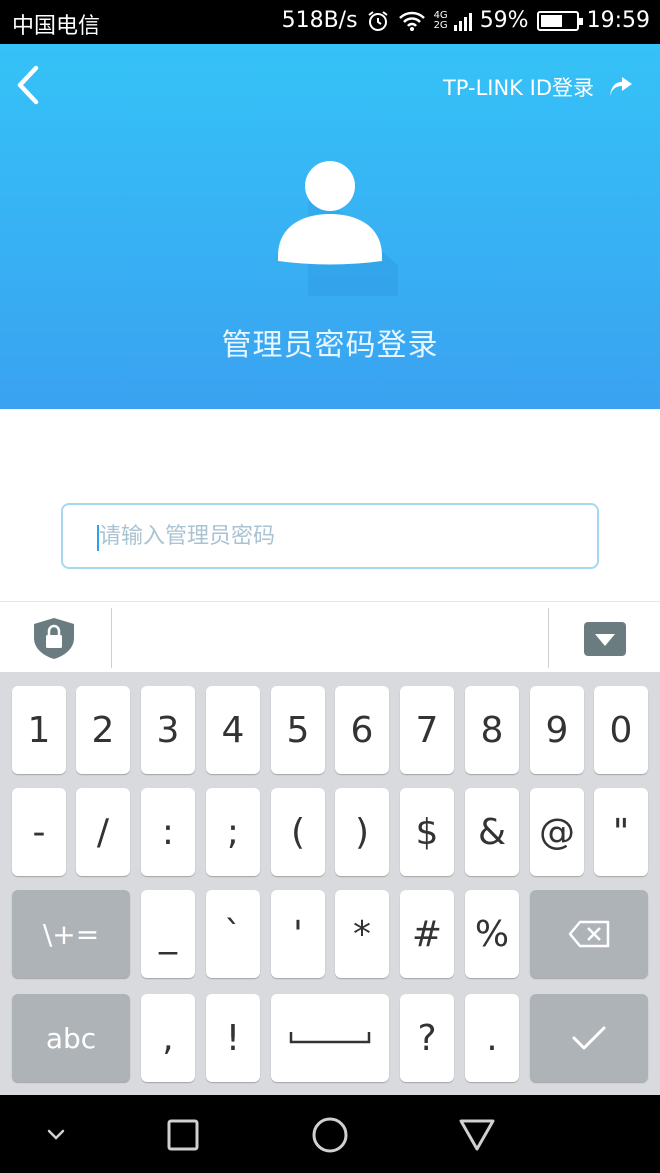 The height and width of the screenshot is (1173, 660). I want to click on signal-icon, so click(462, 21).